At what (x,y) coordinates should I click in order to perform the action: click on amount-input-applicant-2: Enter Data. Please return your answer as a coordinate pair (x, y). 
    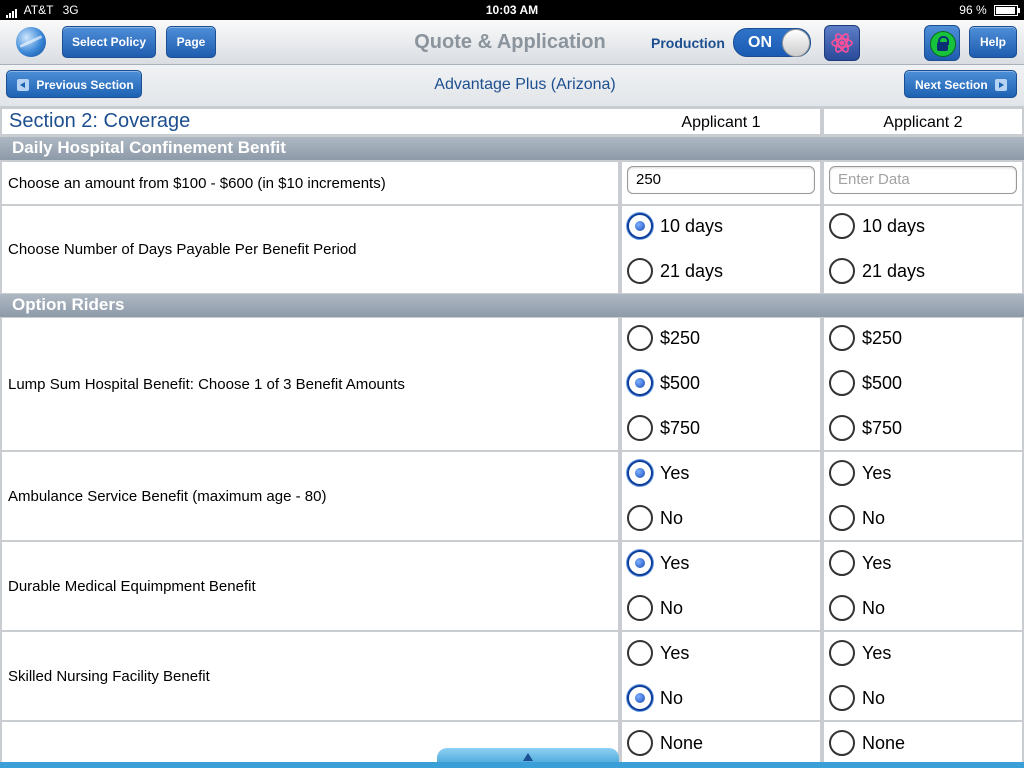
    Looking at the image, I should click on (923, 180).